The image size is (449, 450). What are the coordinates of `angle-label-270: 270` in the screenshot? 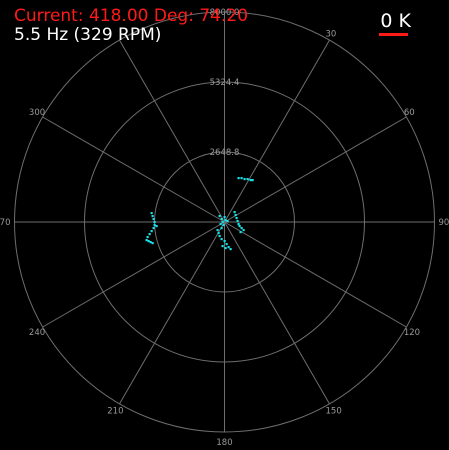 It's located at (5, 223).